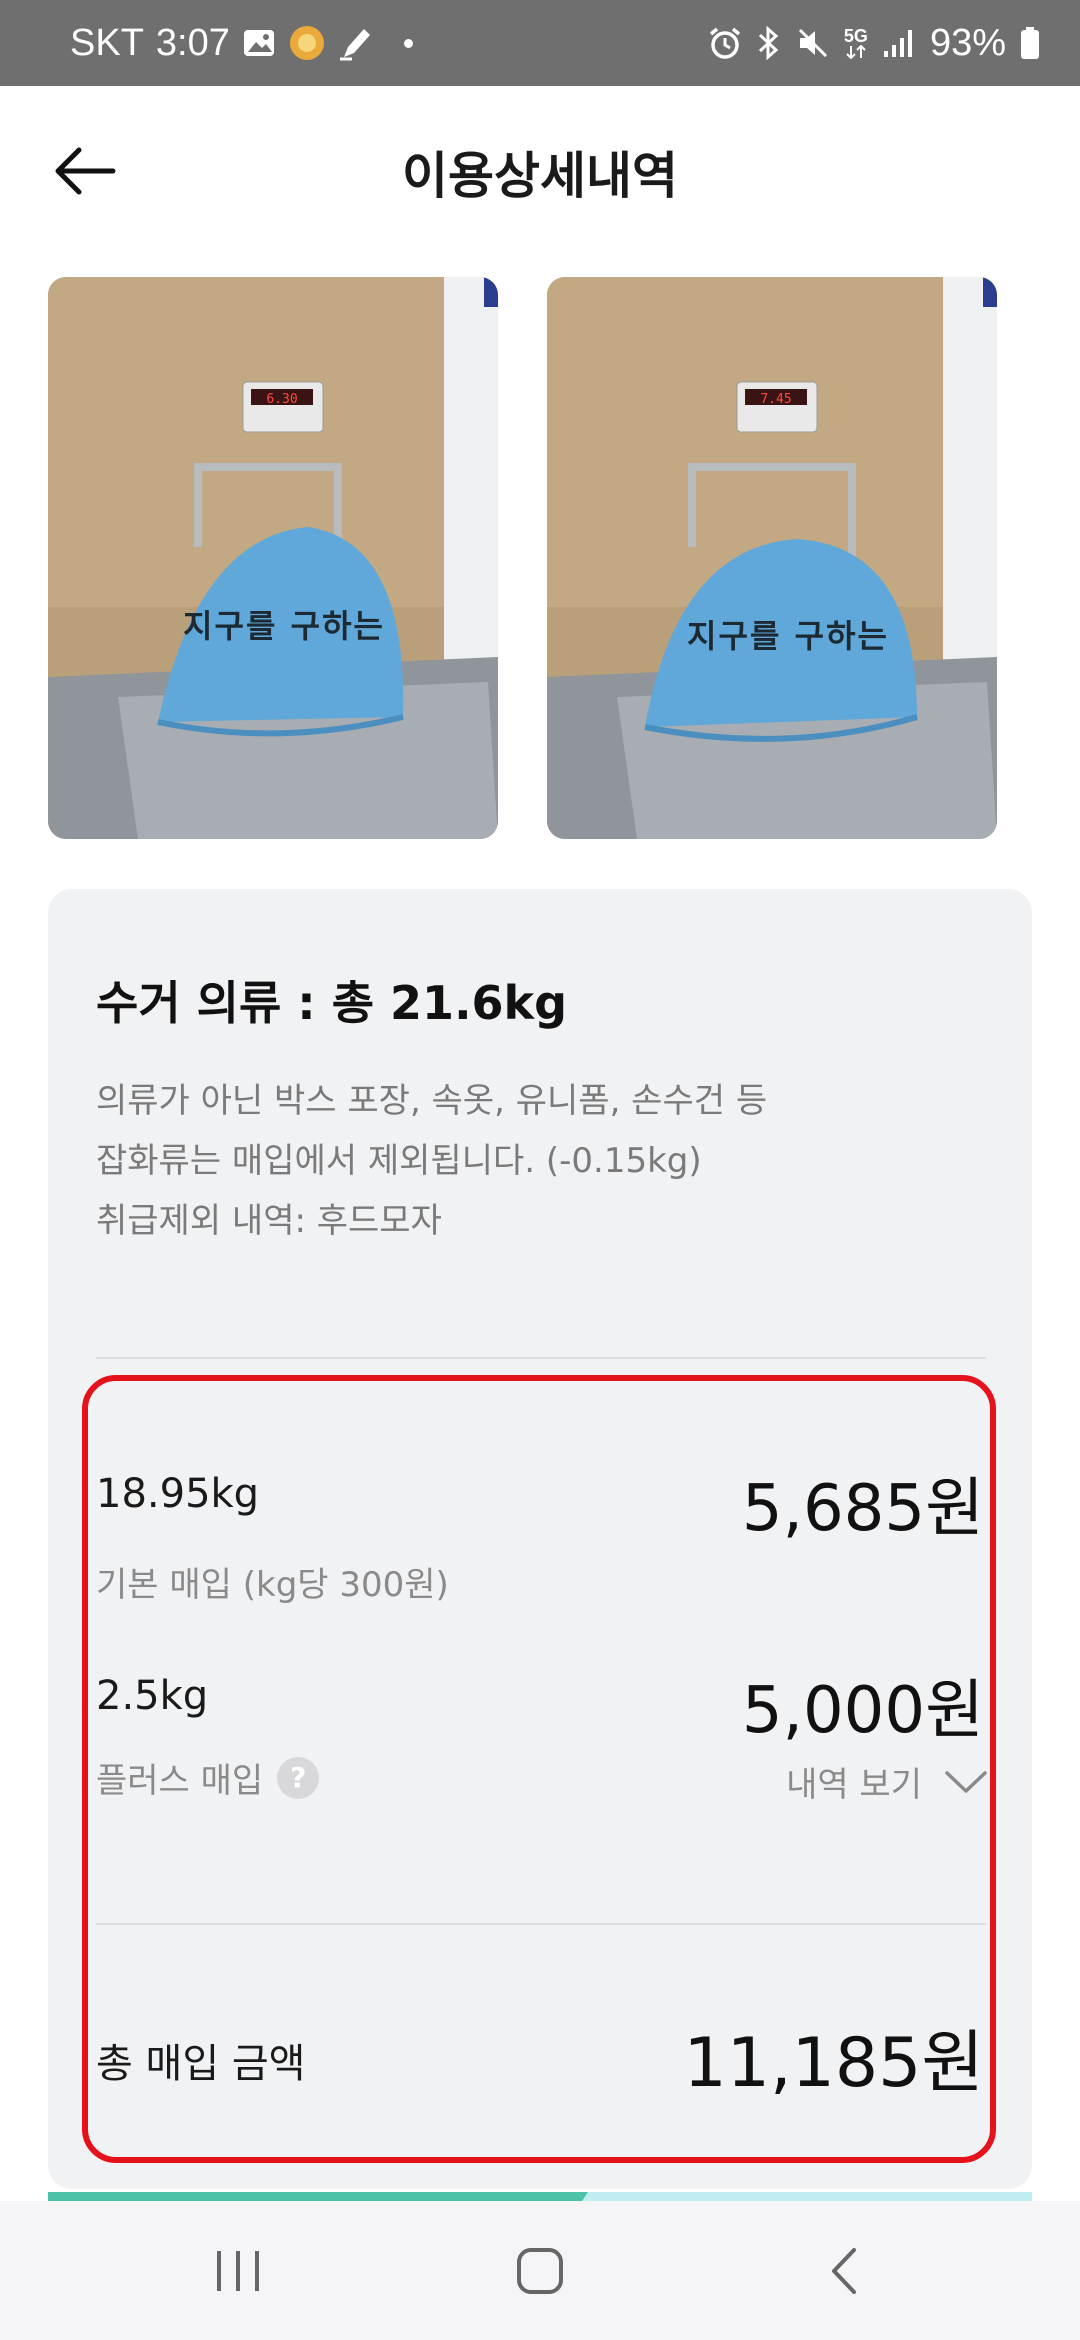 This screenshot has height=2340, width=1080. I want to click on notice-line-3: 취급제외 내역: 후드모자, so click(269, 1221).